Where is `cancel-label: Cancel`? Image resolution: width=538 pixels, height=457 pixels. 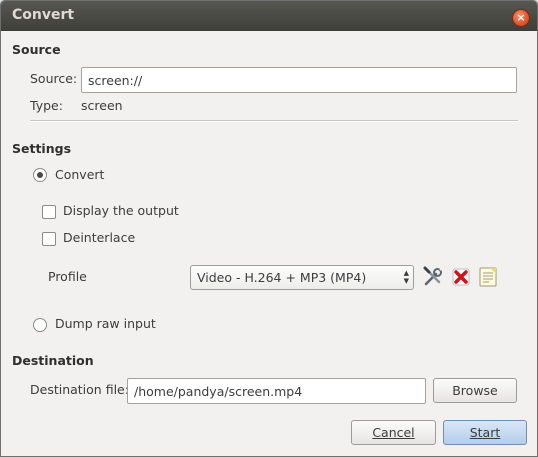
cancel-label: Cancel is located at coordinates (393, 432).